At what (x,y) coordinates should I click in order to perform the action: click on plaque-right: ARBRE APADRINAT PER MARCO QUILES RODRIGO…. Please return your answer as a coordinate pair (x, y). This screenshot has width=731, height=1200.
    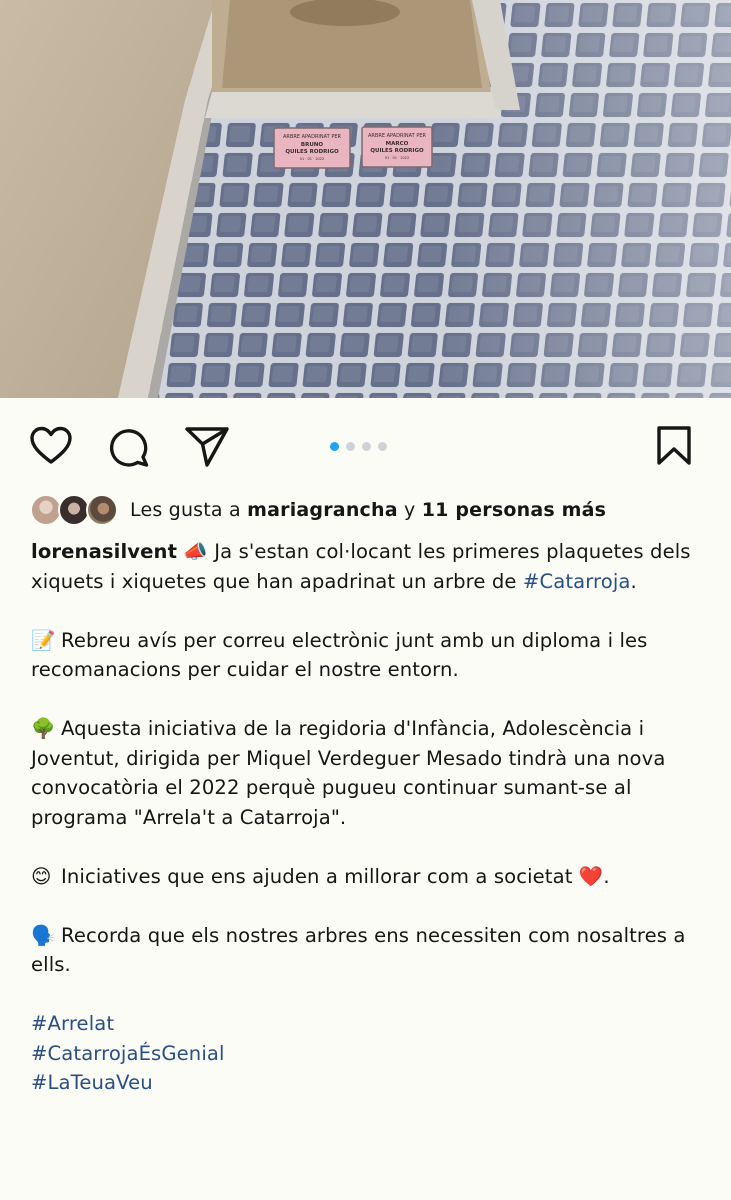
    Looking at the image, I should click on (397, 147).